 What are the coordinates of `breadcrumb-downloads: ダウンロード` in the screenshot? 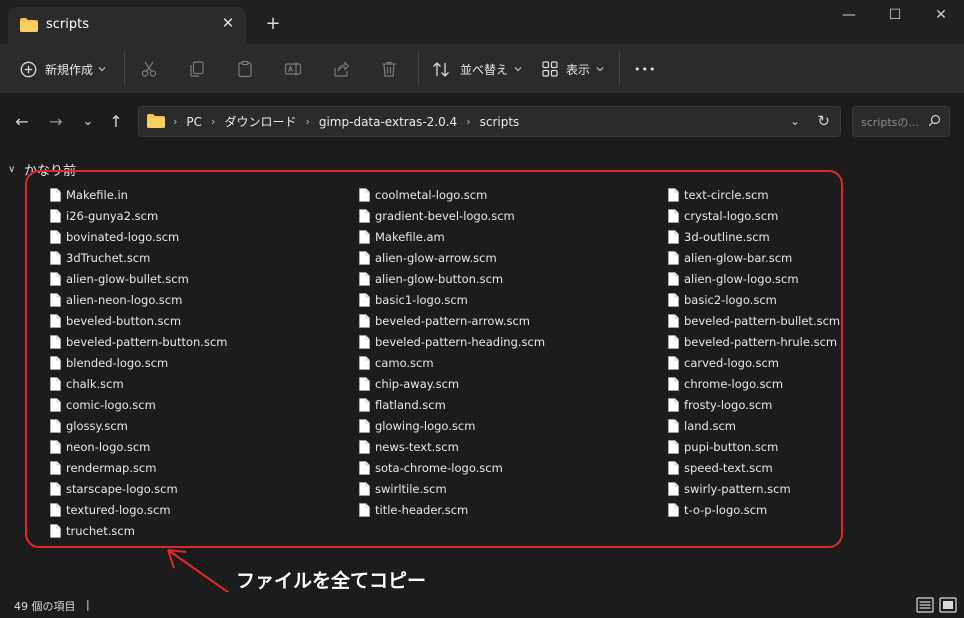 It's located at (260, 121).